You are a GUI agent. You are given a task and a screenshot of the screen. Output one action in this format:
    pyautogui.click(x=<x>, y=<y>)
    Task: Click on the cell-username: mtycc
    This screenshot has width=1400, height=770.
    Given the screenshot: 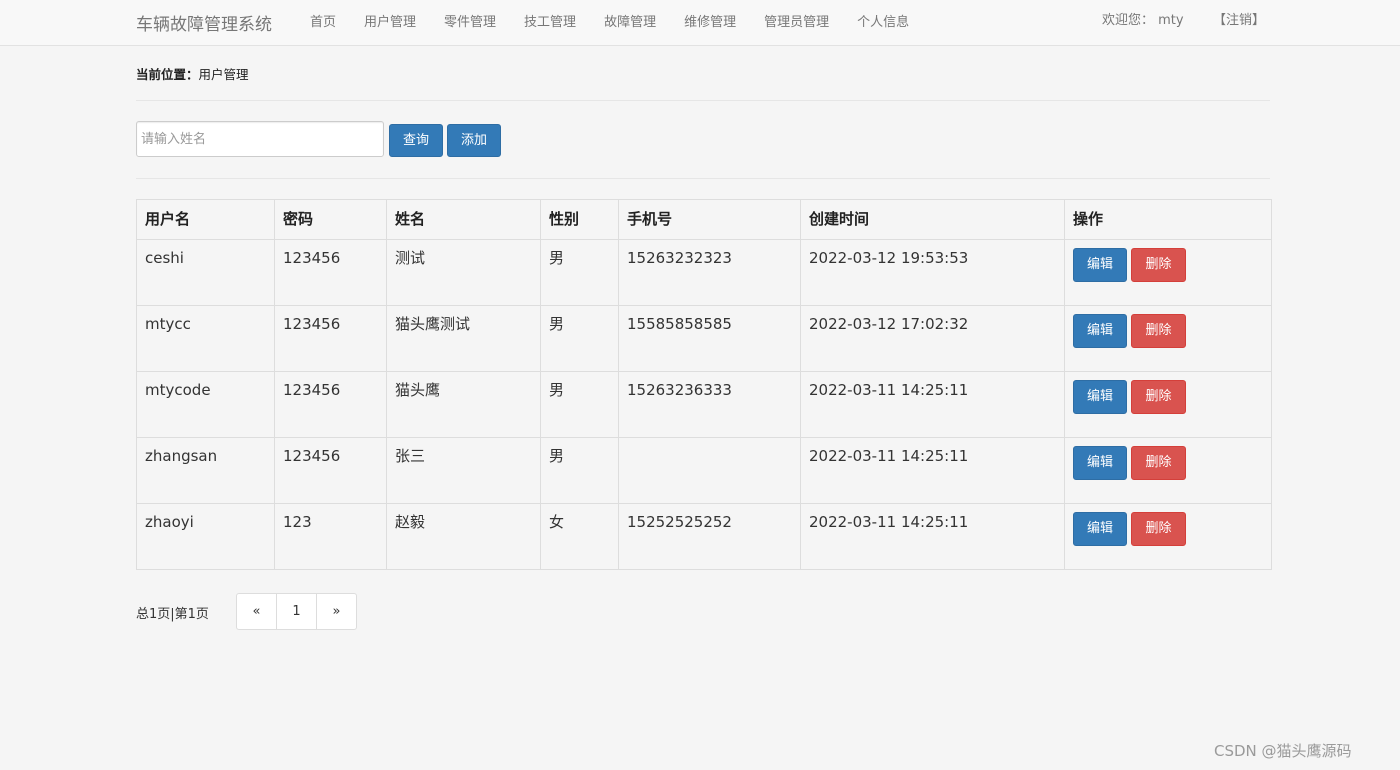 What is the action you would take?
    pyautogui.click(x=205, y=338)
    